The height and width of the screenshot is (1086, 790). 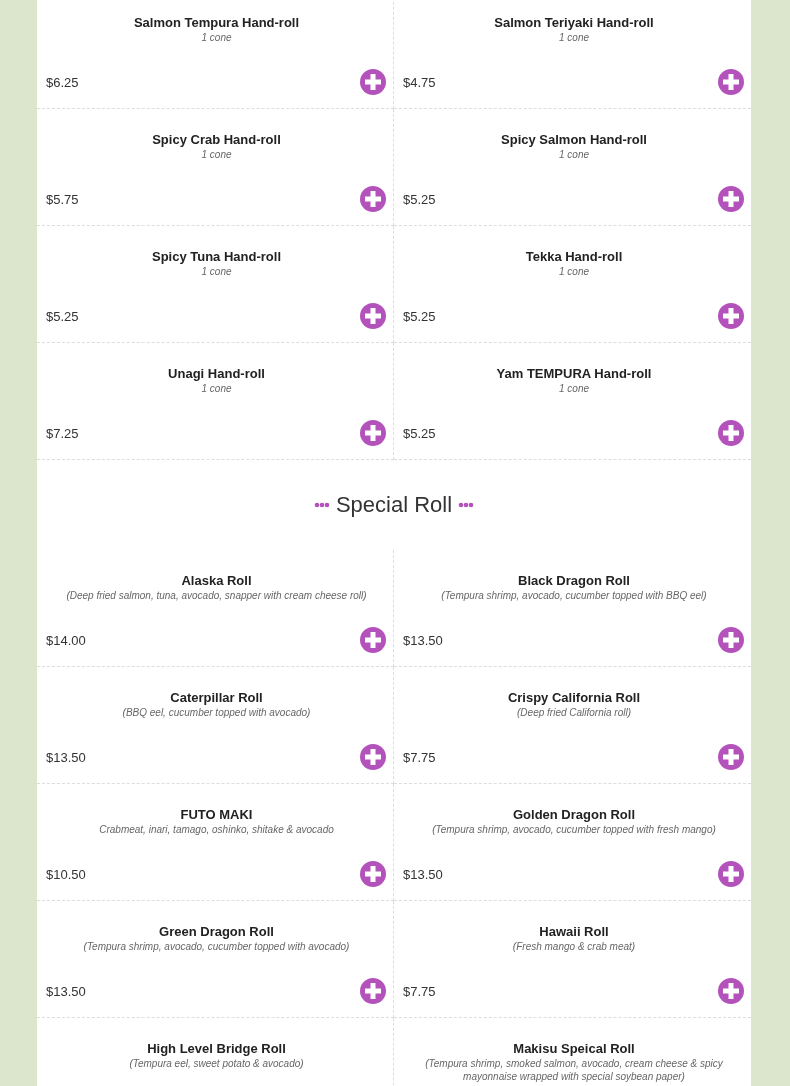 I want to click on item-name: Spicy Tuna Hand-roll, so click(x=216, y=257).